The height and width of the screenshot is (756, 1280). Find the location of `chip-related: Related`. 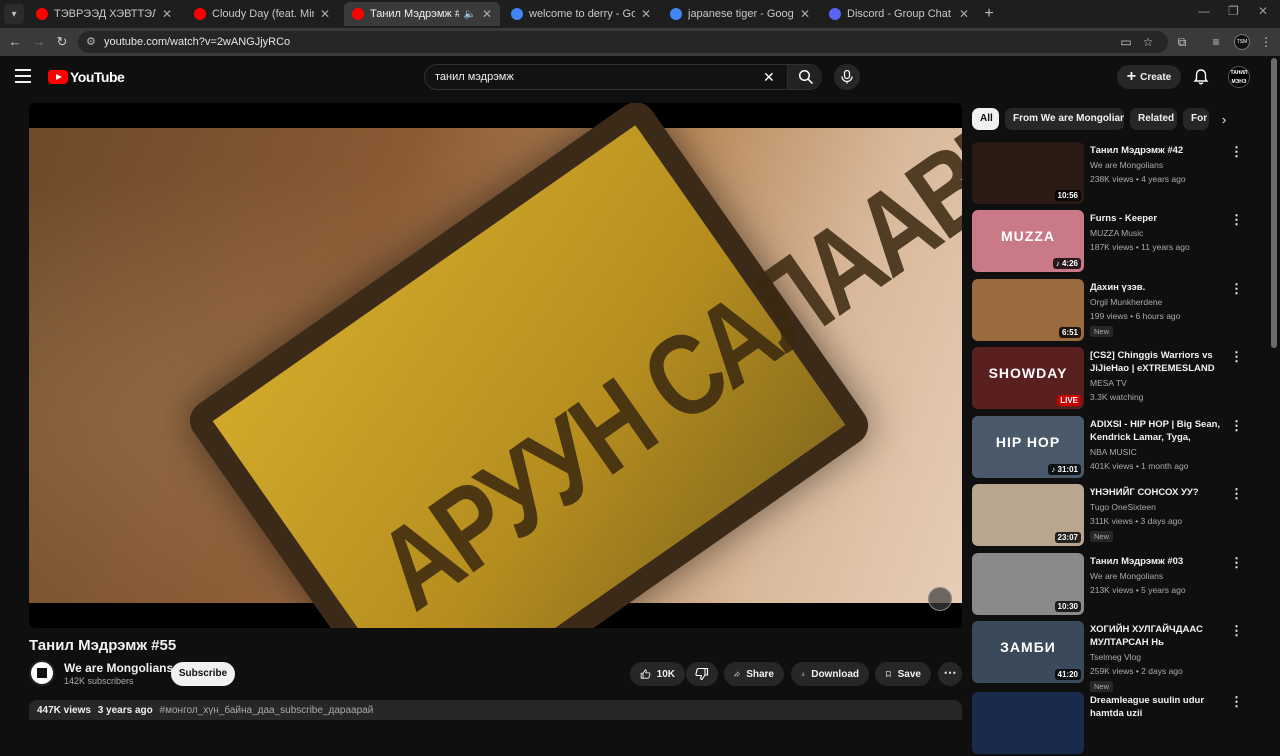

chip-related: Related is located at coordinates (1153, 119).